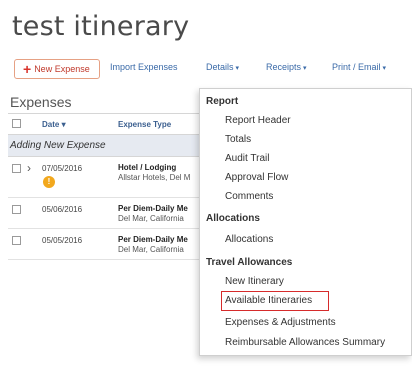  I want to click on row-date: 07/05/2016, so click(62, 168).